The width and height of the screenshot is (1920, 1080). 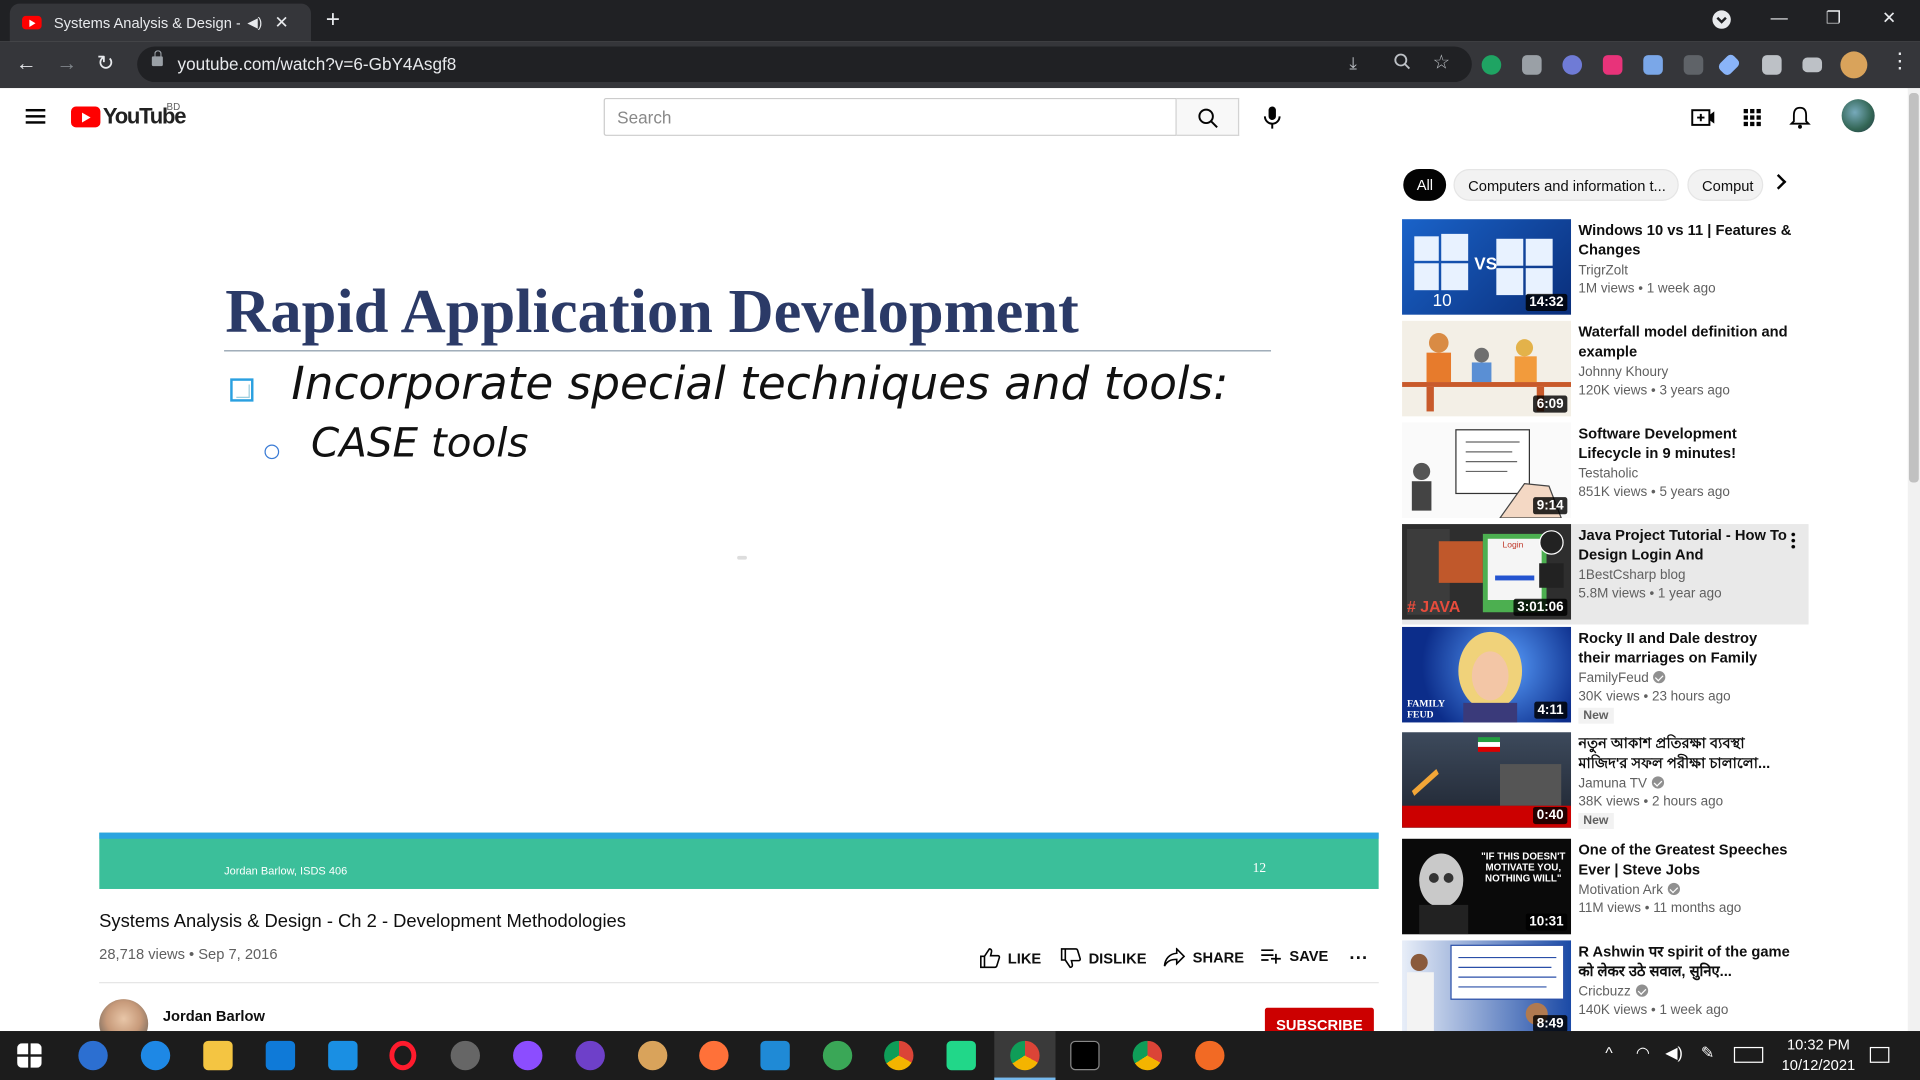 I want to click on chrome-profile-icon, so click(x=1147, y=1055).